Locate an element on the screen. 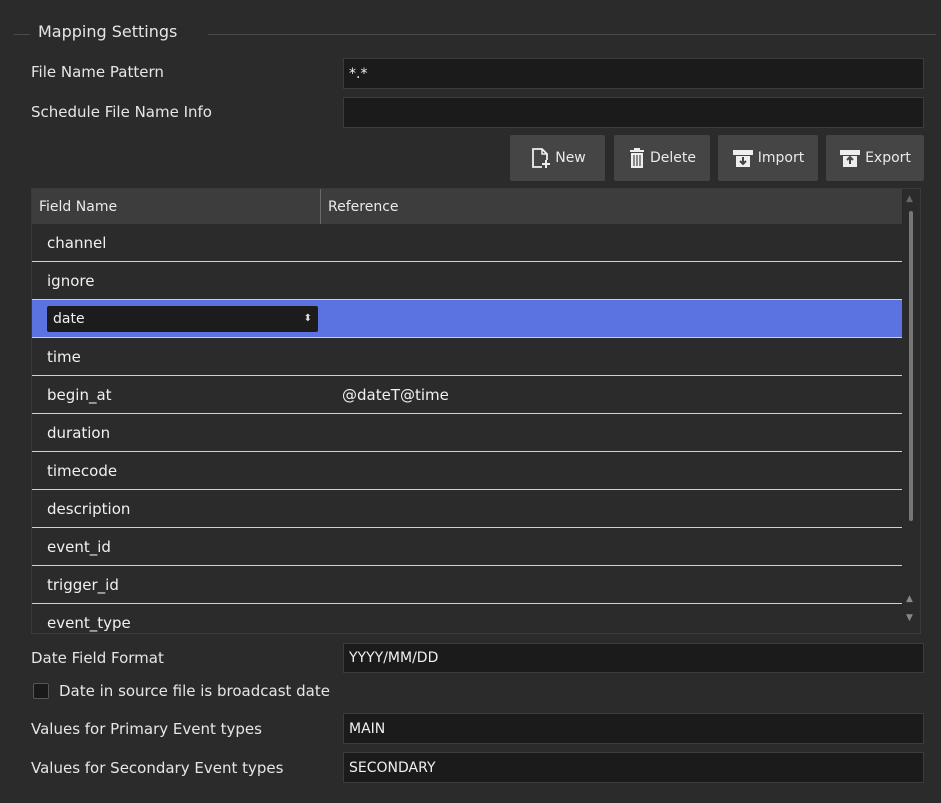 The height and width of the screenshot is (803, 941). mapping-settings-title: Mapping Settings is located at coordinates (108, 31).